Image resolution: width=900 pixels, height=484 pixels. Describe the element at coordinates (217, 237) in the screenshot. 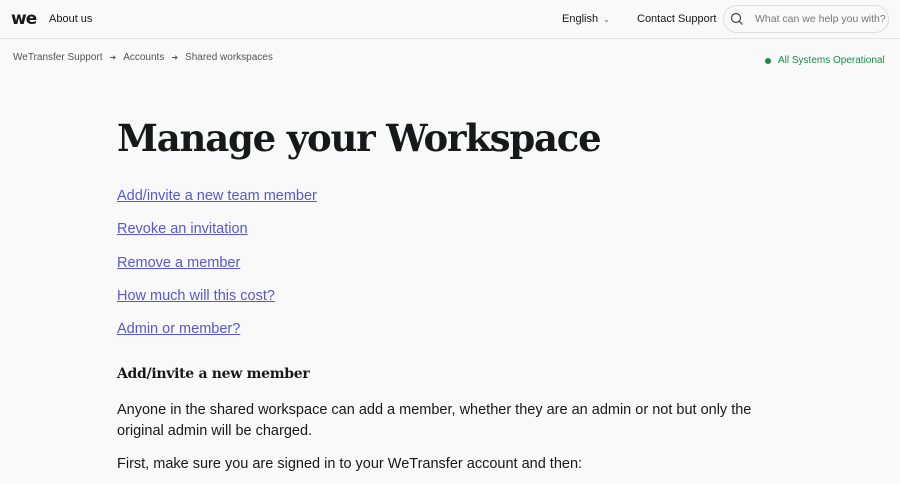

I see `toc-link: Revoke an invitation` at that location.